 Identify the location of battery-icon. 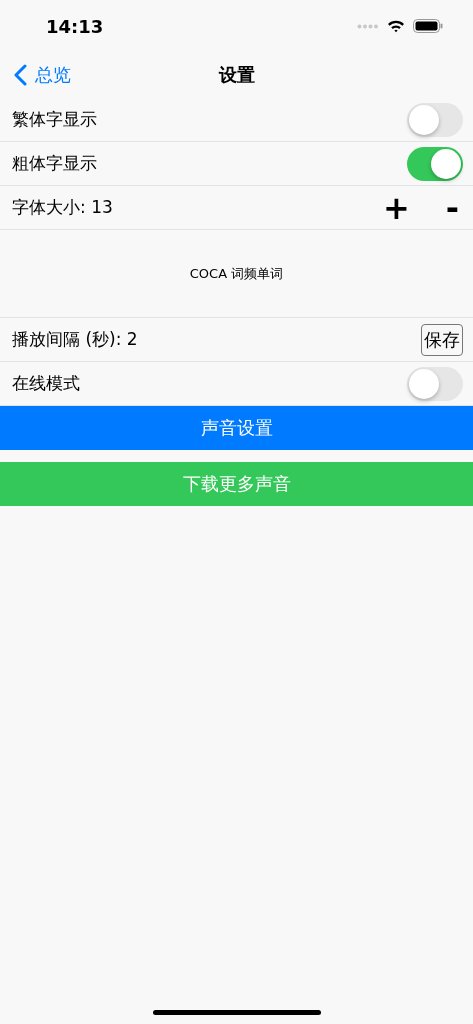
(428, 26).